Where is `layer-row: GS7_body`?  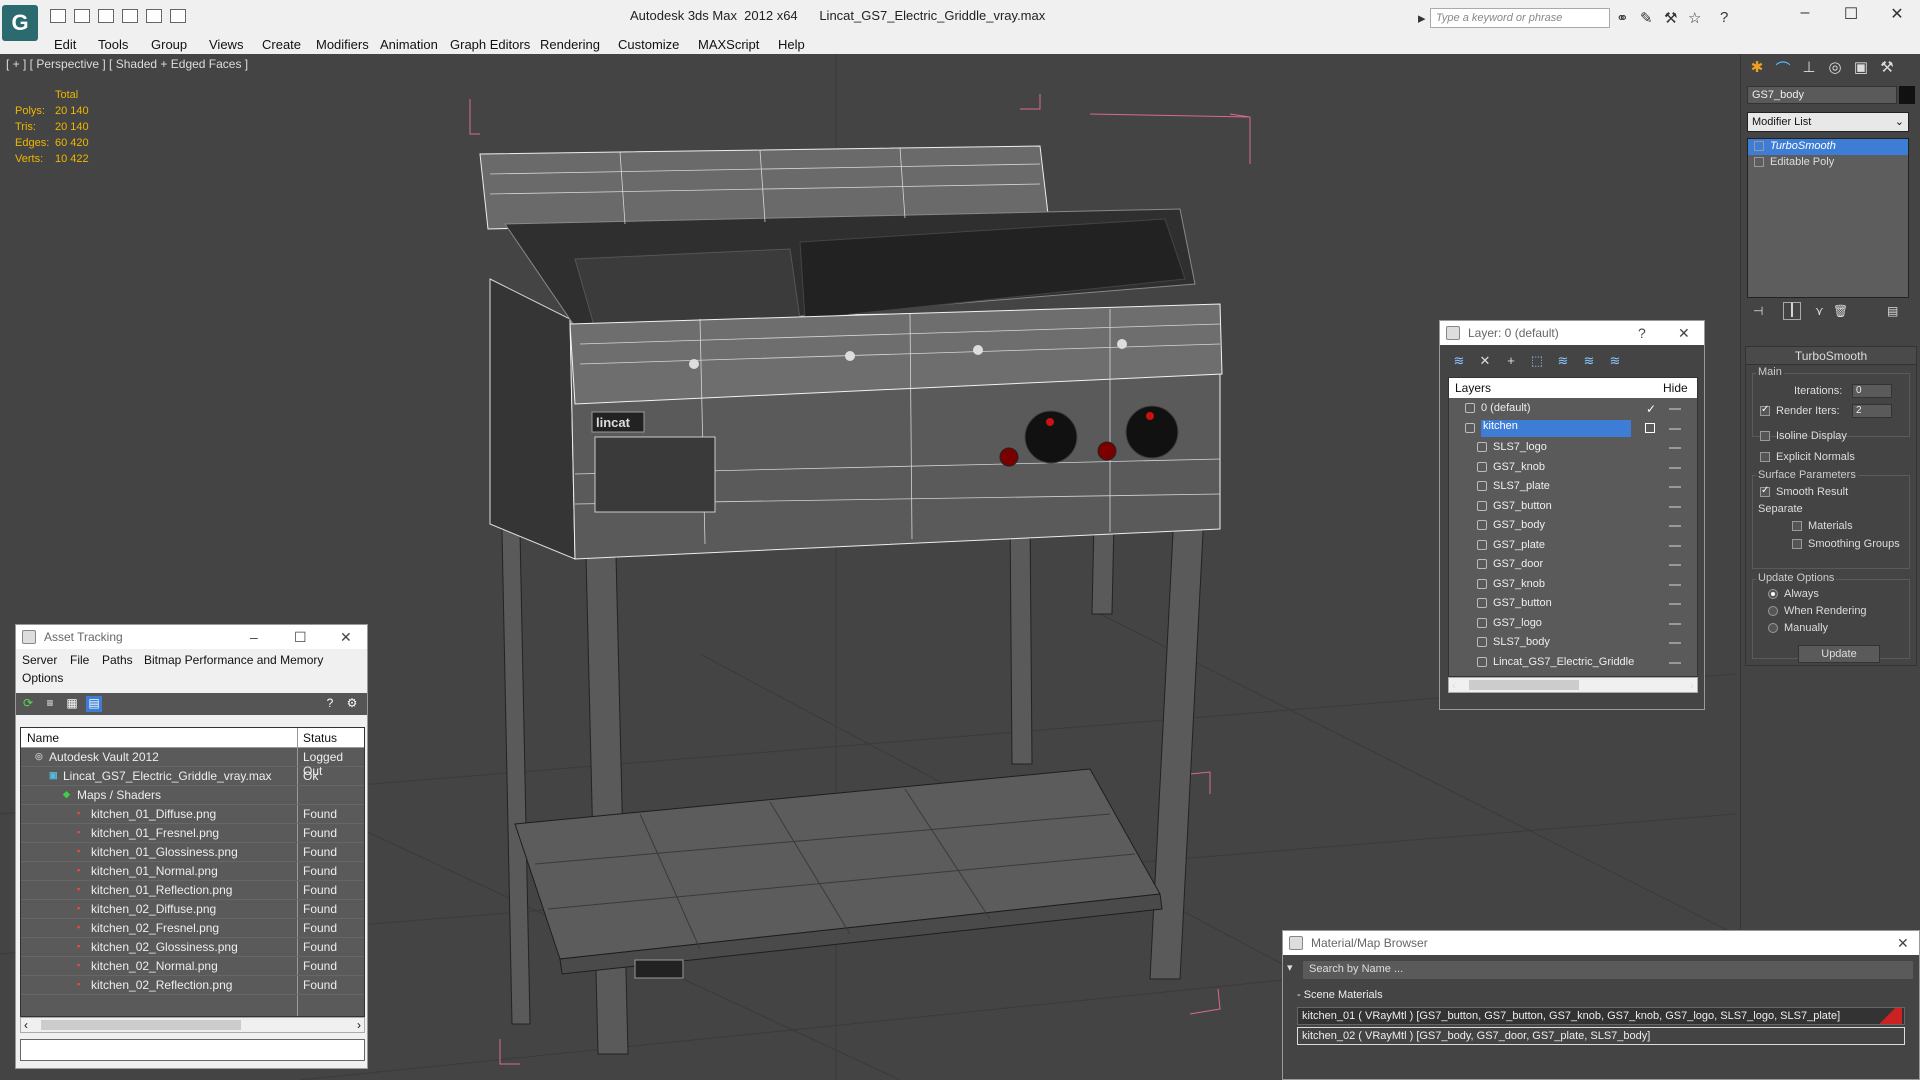 layer-row: GS7_body is located at coordinates (1573, 525).